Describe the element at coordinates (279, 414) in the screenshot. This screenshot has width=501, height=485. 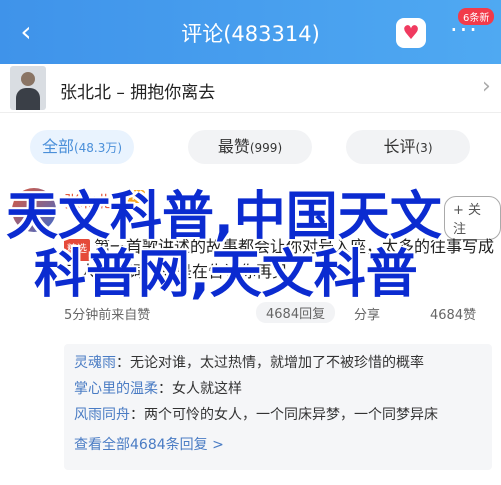
I see `list-item: 风雨同舟：两个可怜的女人，一个同床异梦，一个同梦异床` at that location.